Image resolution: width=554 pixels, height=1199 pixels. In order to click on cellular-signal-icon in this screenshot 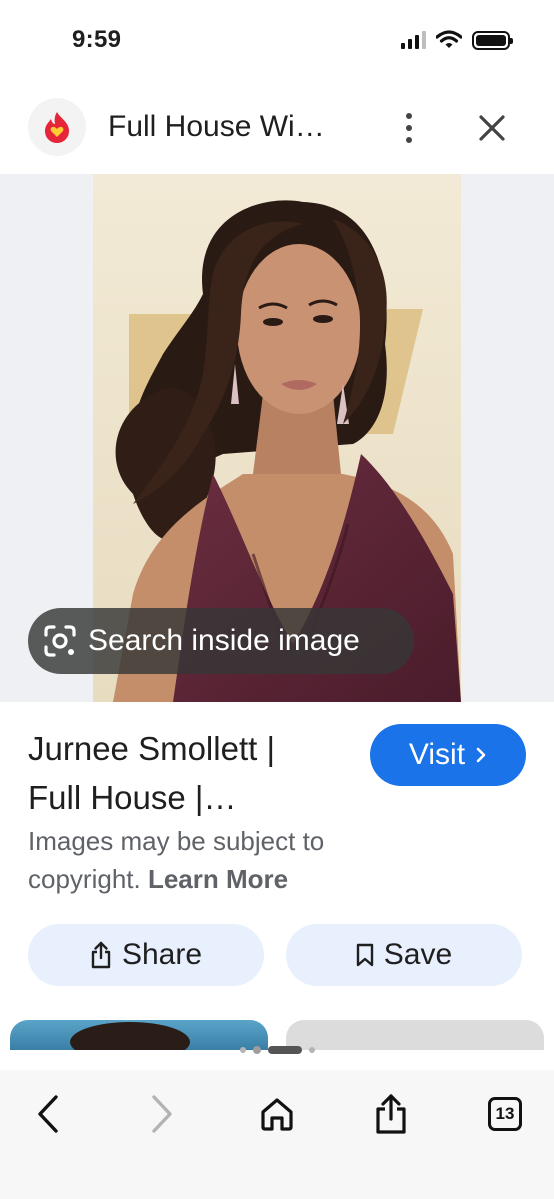, I will do `click(413, 40)`.